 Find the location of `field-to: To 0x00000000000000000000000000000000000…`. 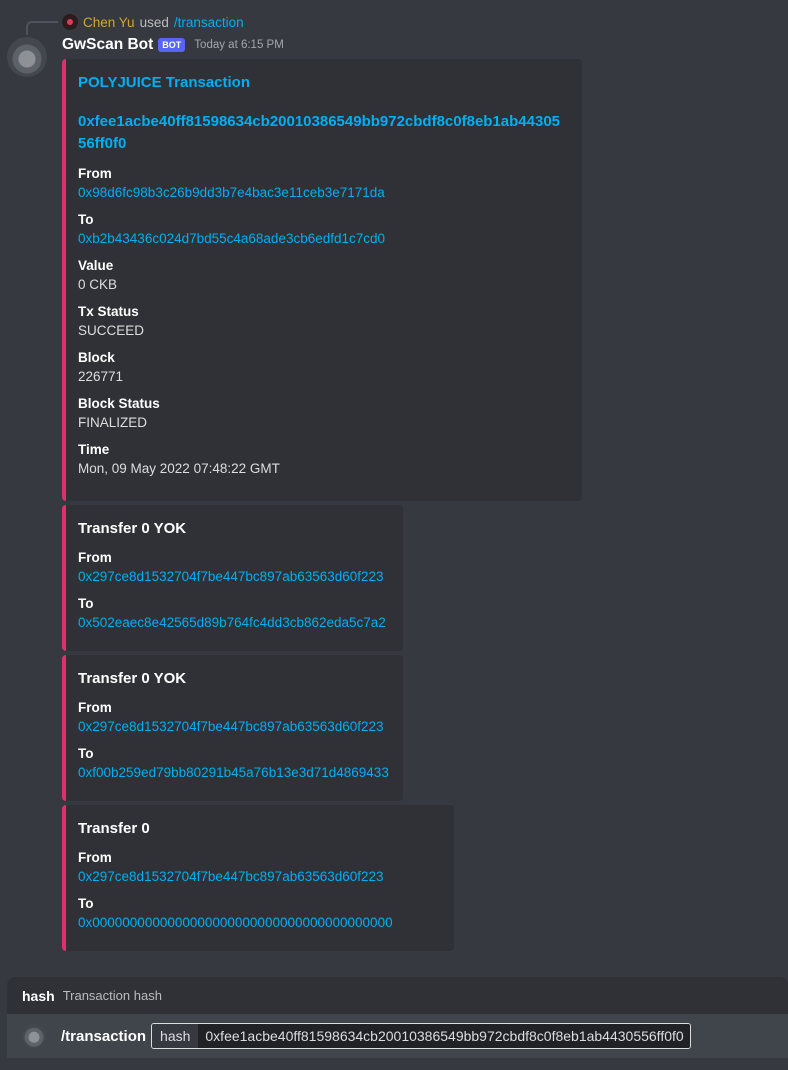

field-to: To 0x00000000000000000000000000000000000… is located at coordinates (258, 914).